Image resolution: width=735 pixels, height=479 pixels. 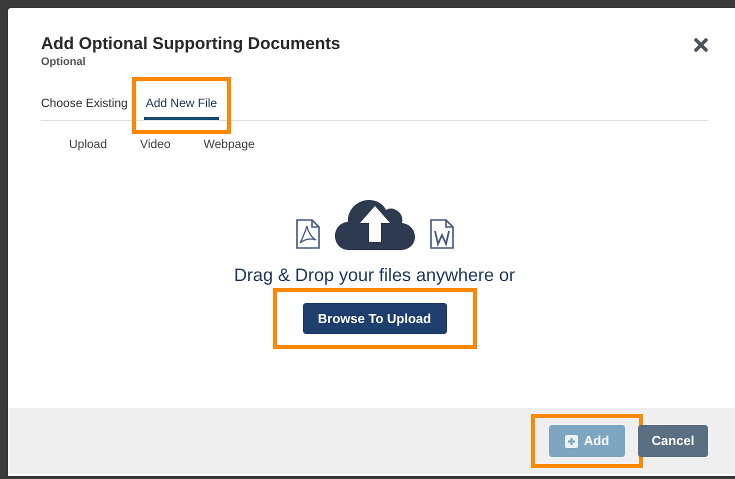 I want to click on browse-button: Browse To Upload, so click(x=374, y=318).